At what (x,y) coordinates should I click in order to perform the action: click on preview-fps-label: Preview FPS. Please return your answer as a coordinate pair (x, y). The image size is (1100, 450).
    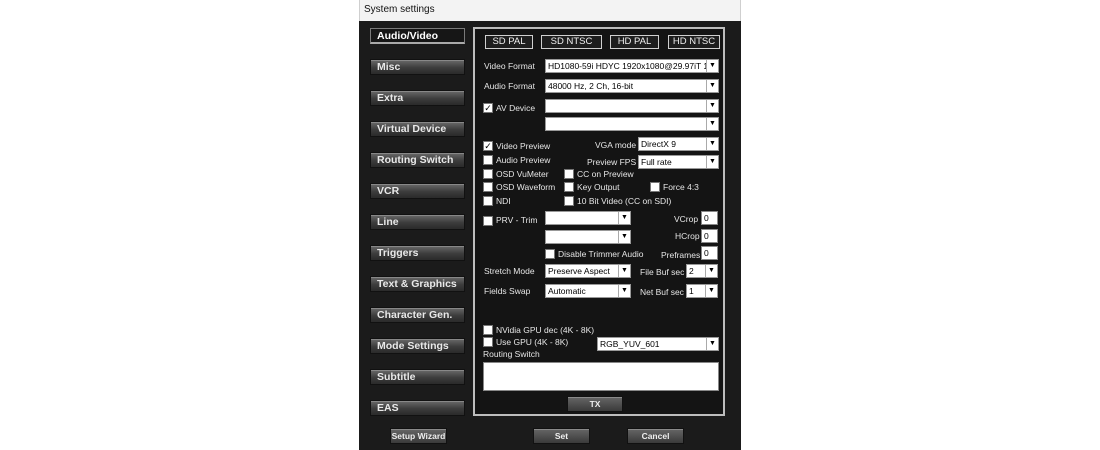
    Looking at the image, I should click on (612, 162).